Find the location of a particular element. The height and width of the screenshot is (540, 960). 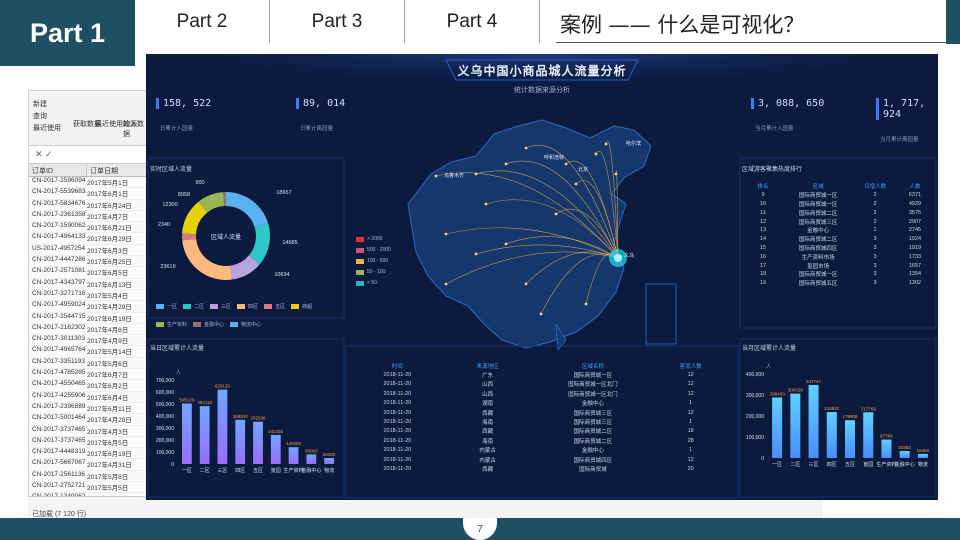

donut-legend-item: 金融中心 is located at coordinates (208, 324).